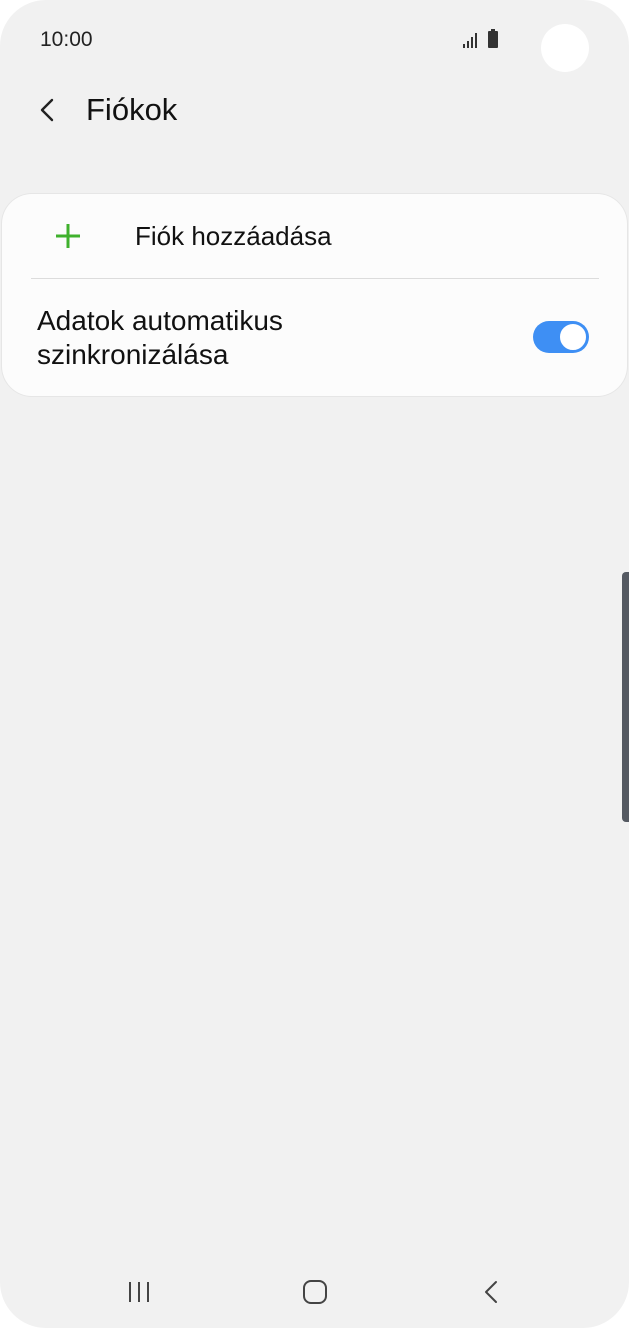  What do you see at coordinates (490, 1292) in the screenshot?
I see `back-button` at bounding box center [490, 1292].